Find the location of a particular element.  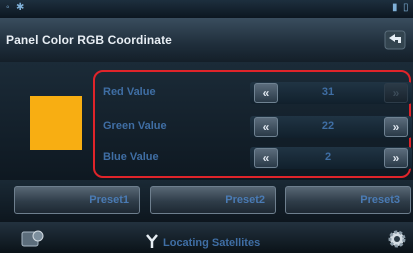

gear-icon is located at coordinates (397, 239).